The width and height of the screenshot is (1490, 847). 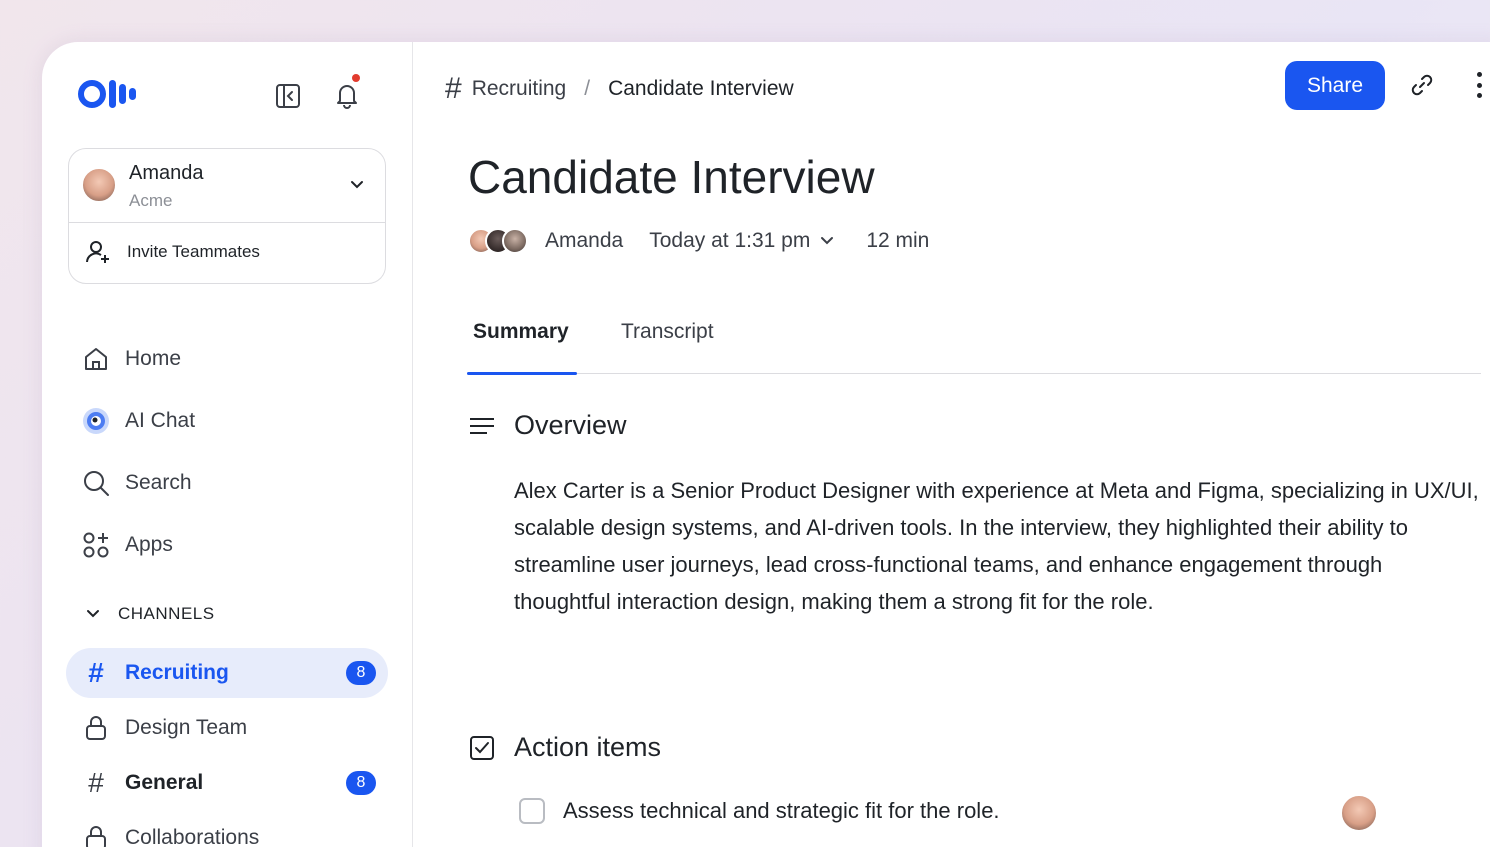 I want to click on channel-item-design-team: Design Team, so click(x=227, y=728).